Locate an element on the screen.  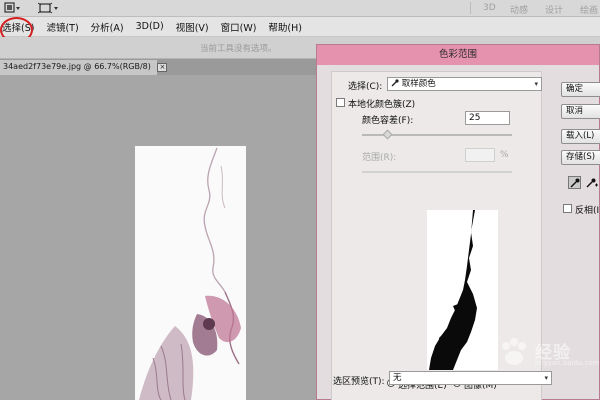
layout-menu-button is located at coordinates (13, 8).